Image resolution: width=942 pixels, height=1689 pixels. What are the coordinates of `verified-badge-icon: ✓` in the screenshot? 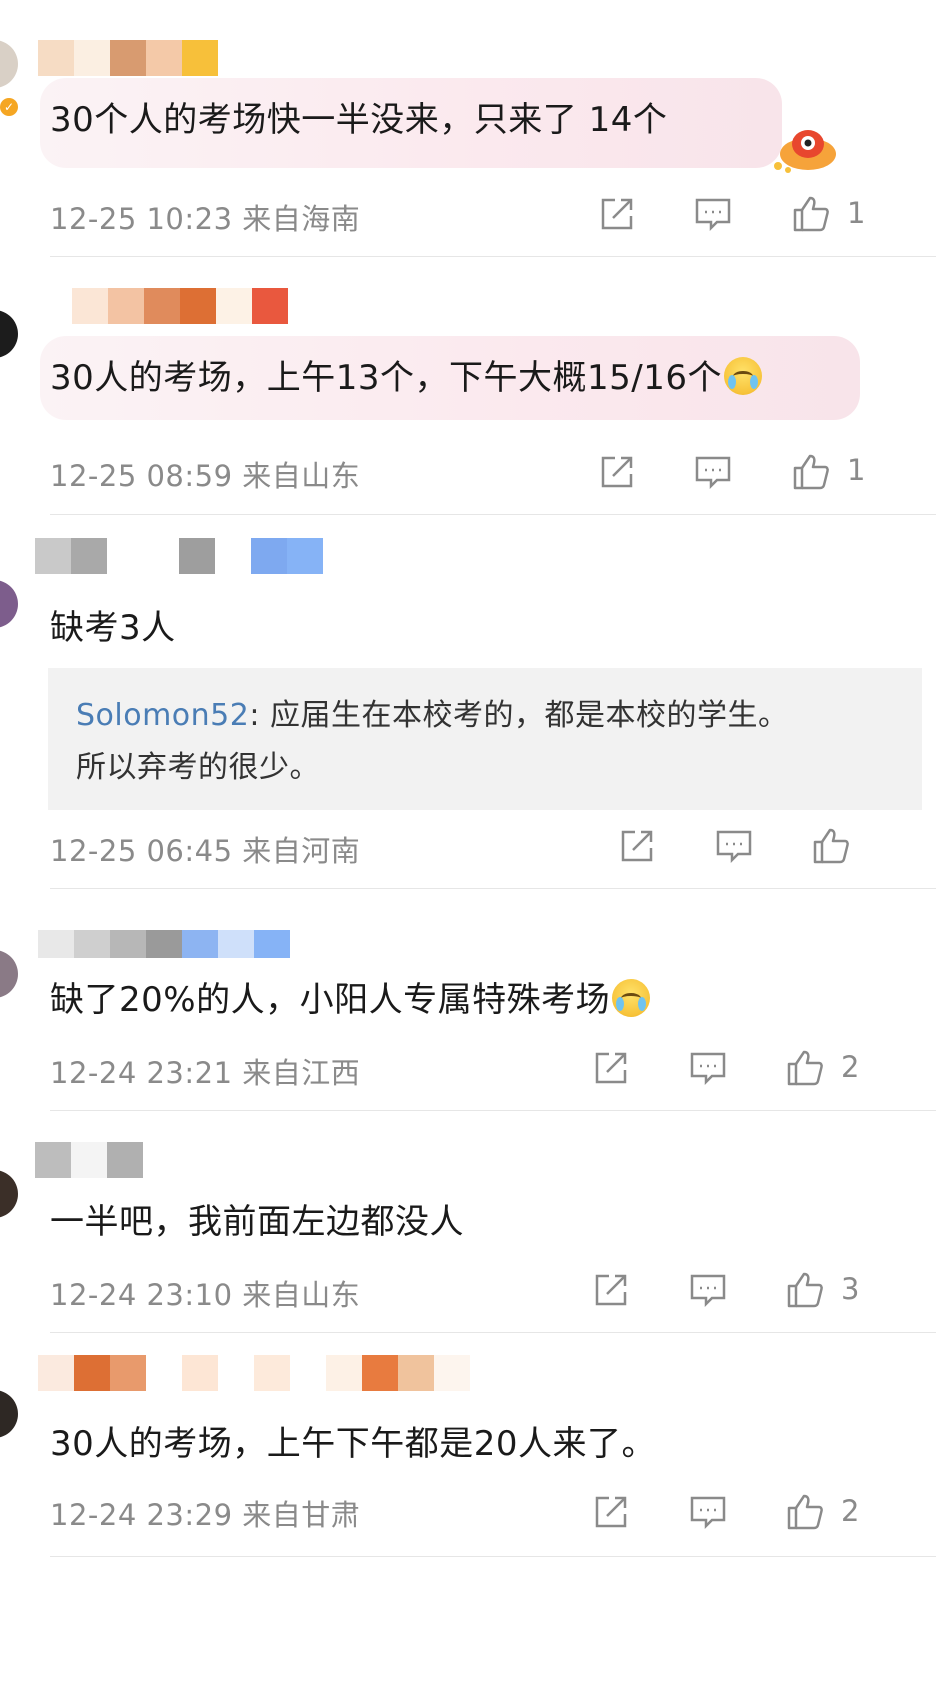 It's located at (9, 107).